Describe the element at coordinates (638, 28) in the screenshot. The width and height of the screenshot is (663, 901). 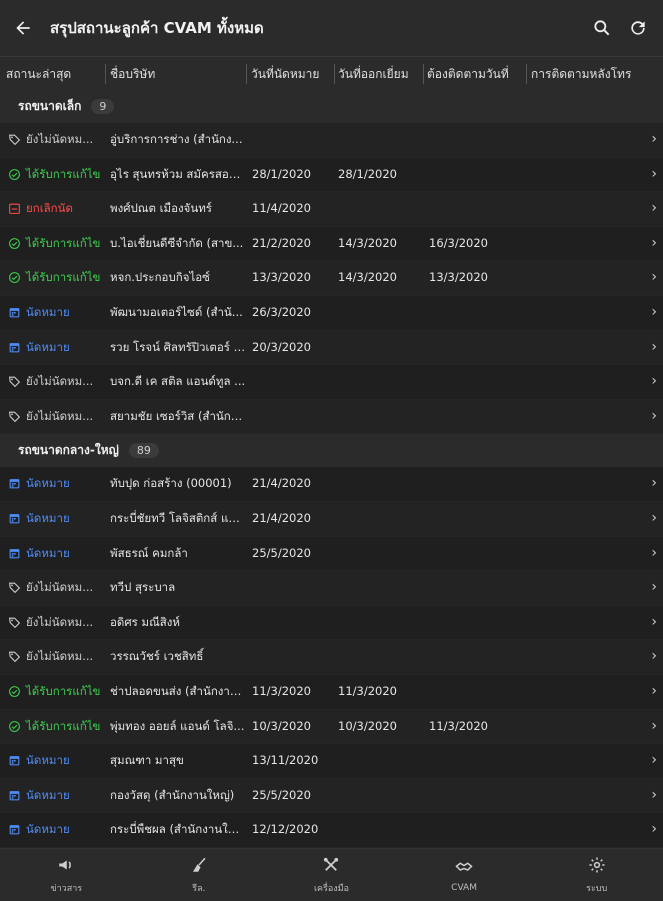
I see `refresh-icon` at that location.